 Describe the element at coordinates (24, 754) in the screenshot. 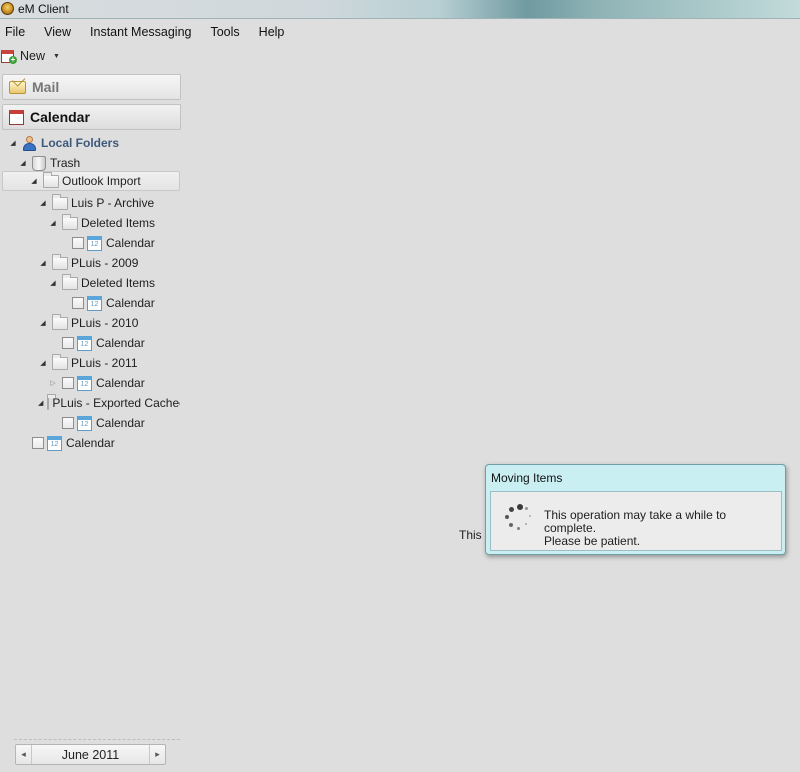

I see `previous-month-button: ◂` at that location.